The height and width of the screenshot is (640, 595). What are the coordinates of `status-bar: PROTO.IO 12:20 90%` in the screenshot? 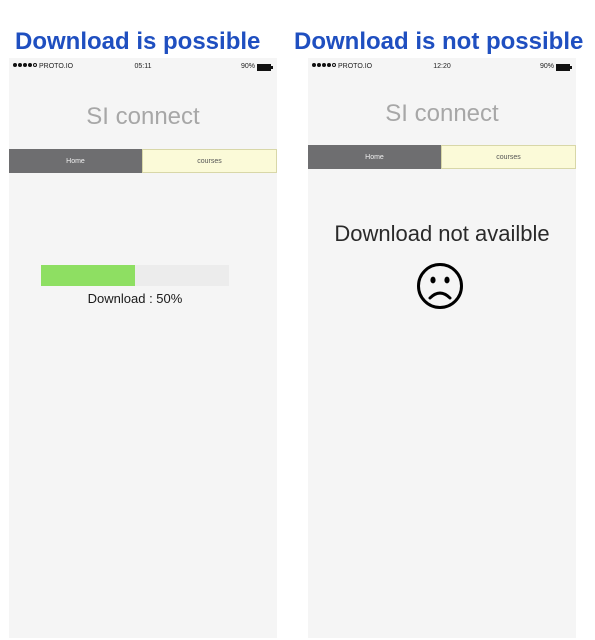 It's located at (442, 67).